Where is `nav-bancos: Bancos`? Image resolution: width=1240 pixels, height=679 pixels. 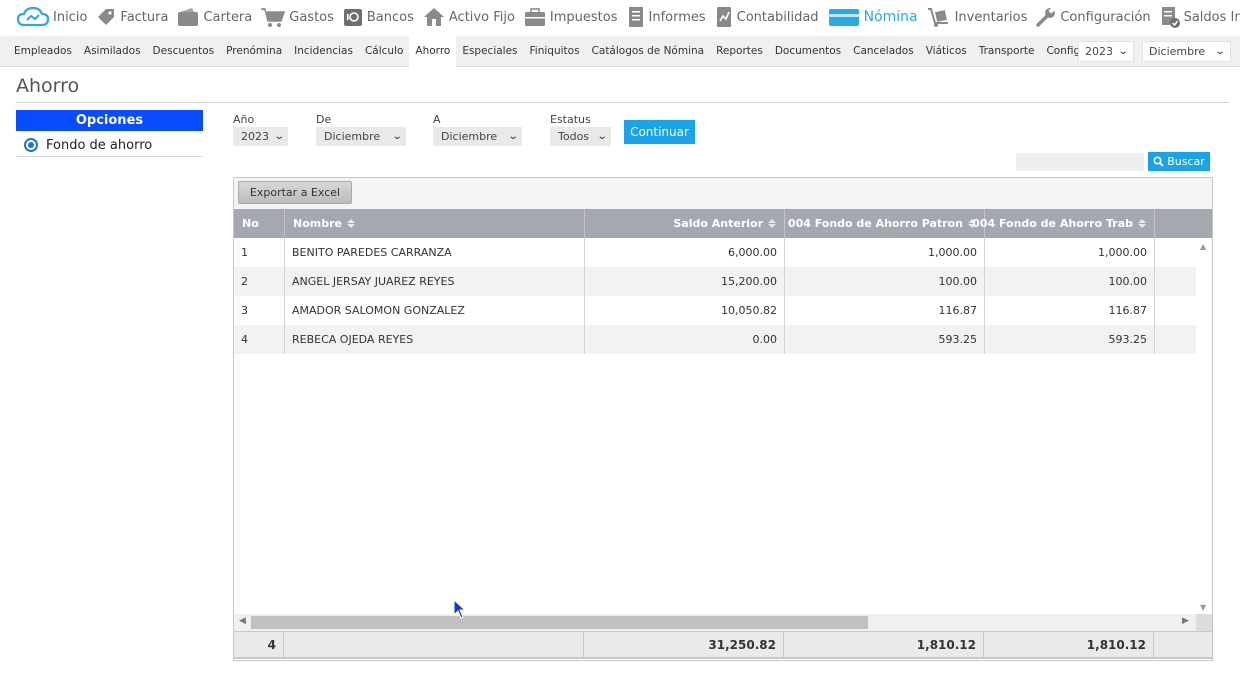 nav-bancos: Bancos is located at coordinates (378, 17).